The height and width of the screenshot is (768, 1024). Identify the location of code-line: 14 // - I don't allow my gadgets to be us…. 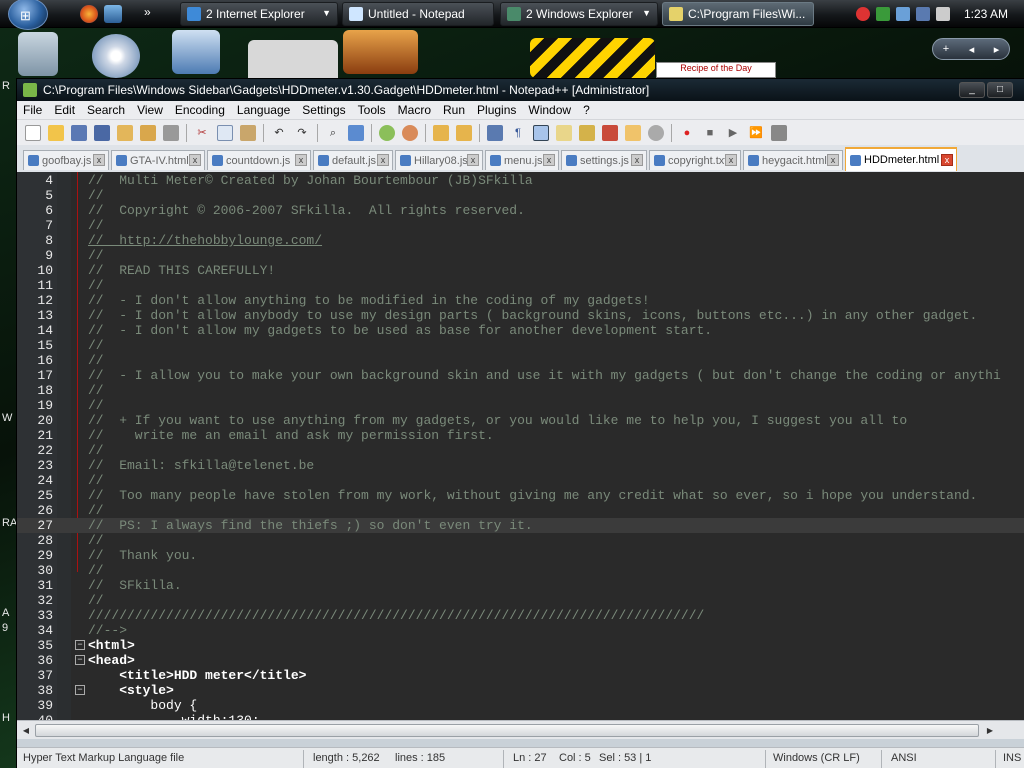
(520, 330).